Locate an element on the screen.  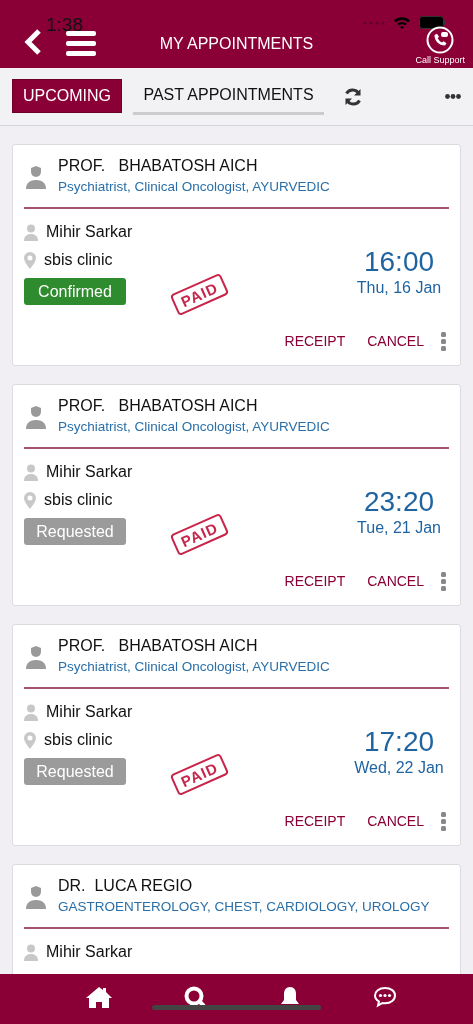
appointment-time: 17:20 is located at coordinates (399, 742).